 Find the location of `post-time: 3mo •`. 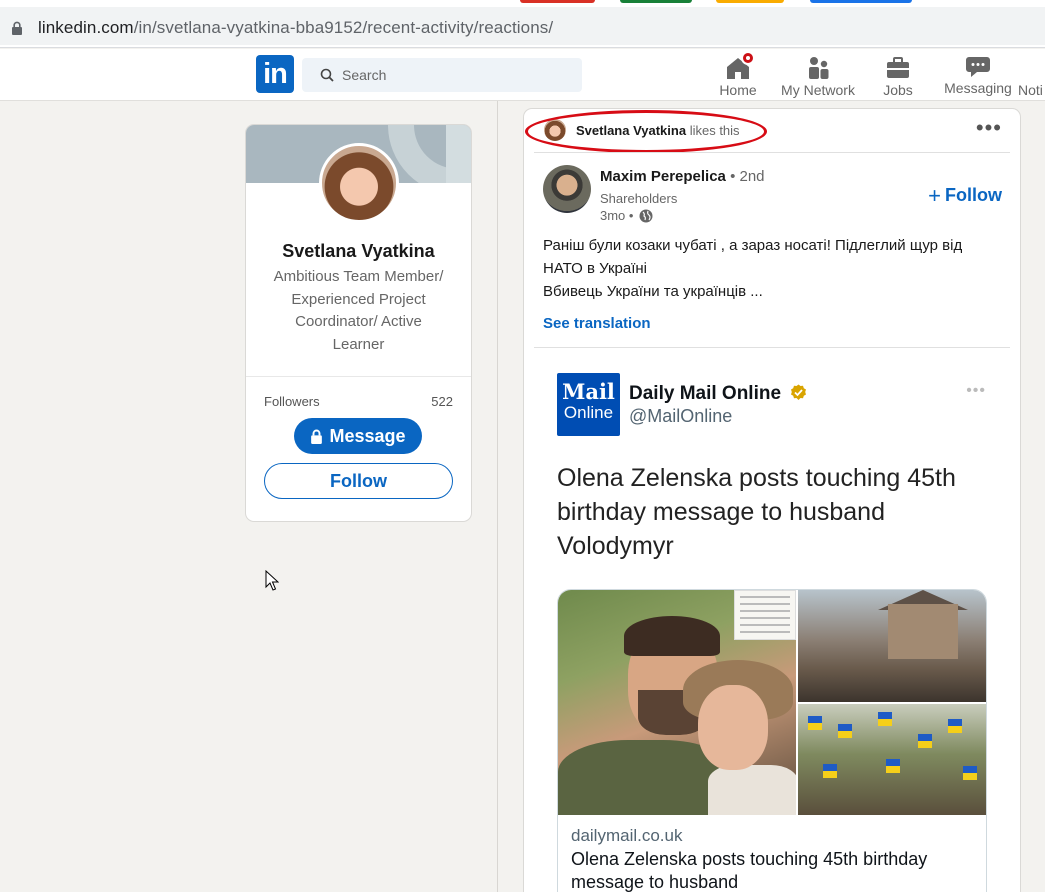

post-time: 3mo • is located at coordinates (617, 215).